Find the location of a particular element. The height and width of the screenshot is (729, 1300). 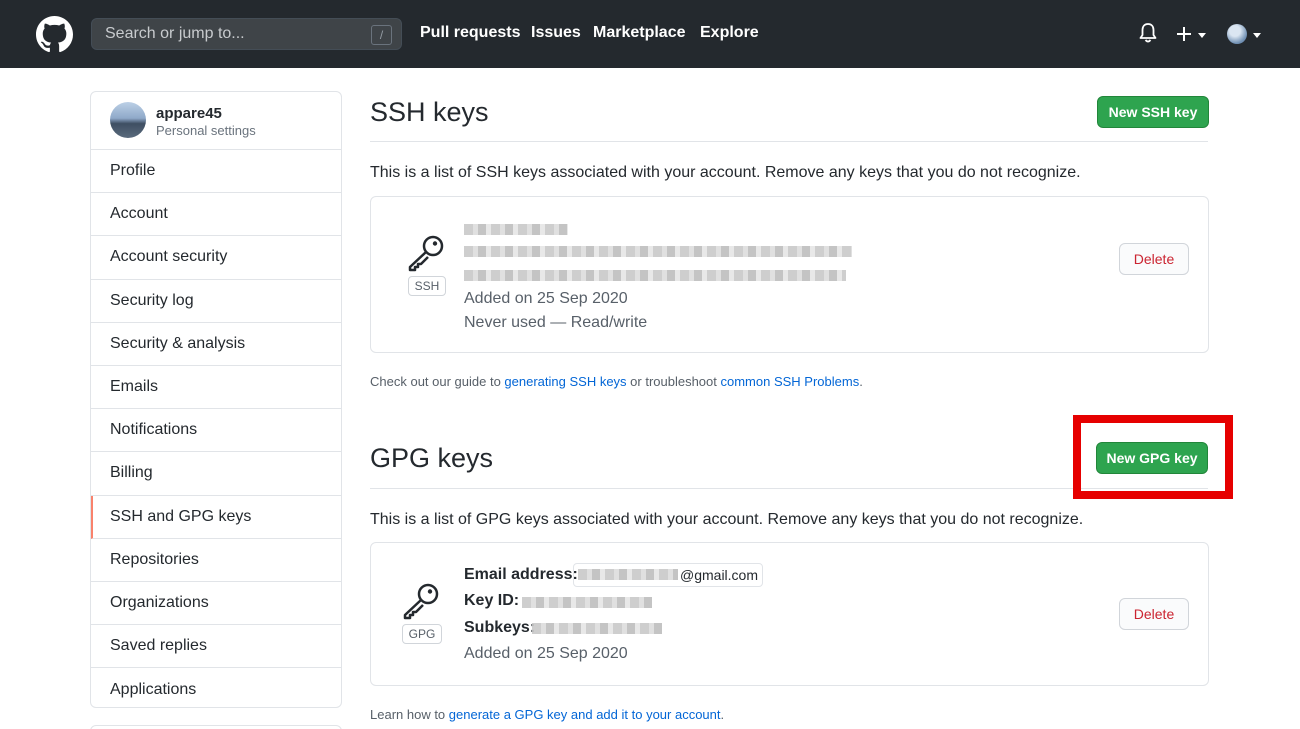

sidebar-item-security-log: Security log is located at coordinates (216, 301).